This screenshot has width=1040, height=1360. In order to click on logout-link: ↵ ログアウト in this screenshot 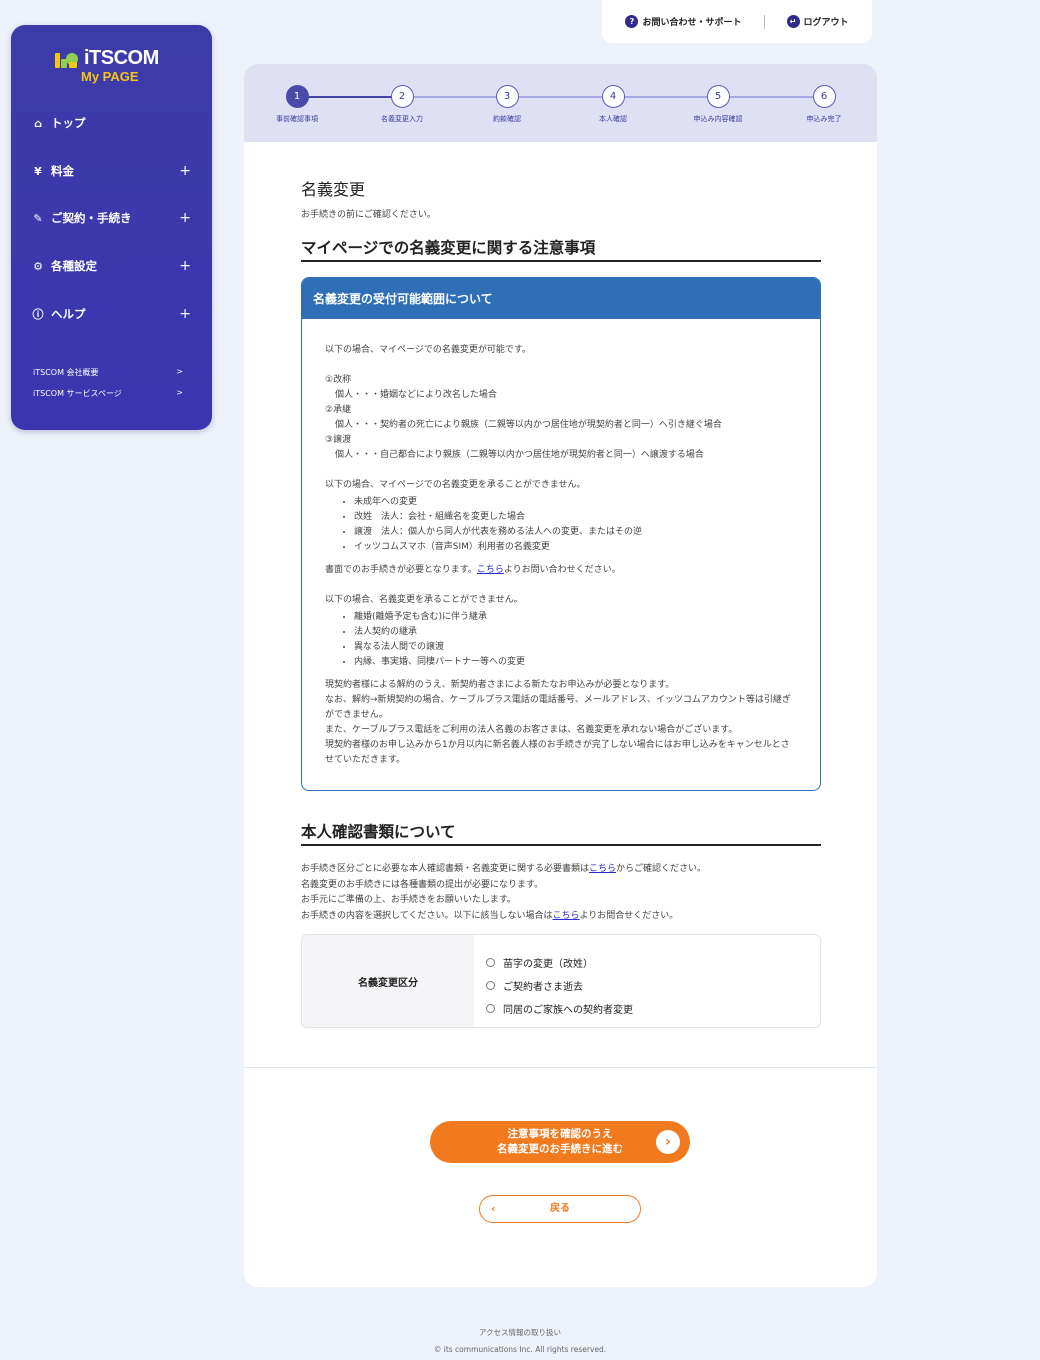, I will do `click(817, 21)`.